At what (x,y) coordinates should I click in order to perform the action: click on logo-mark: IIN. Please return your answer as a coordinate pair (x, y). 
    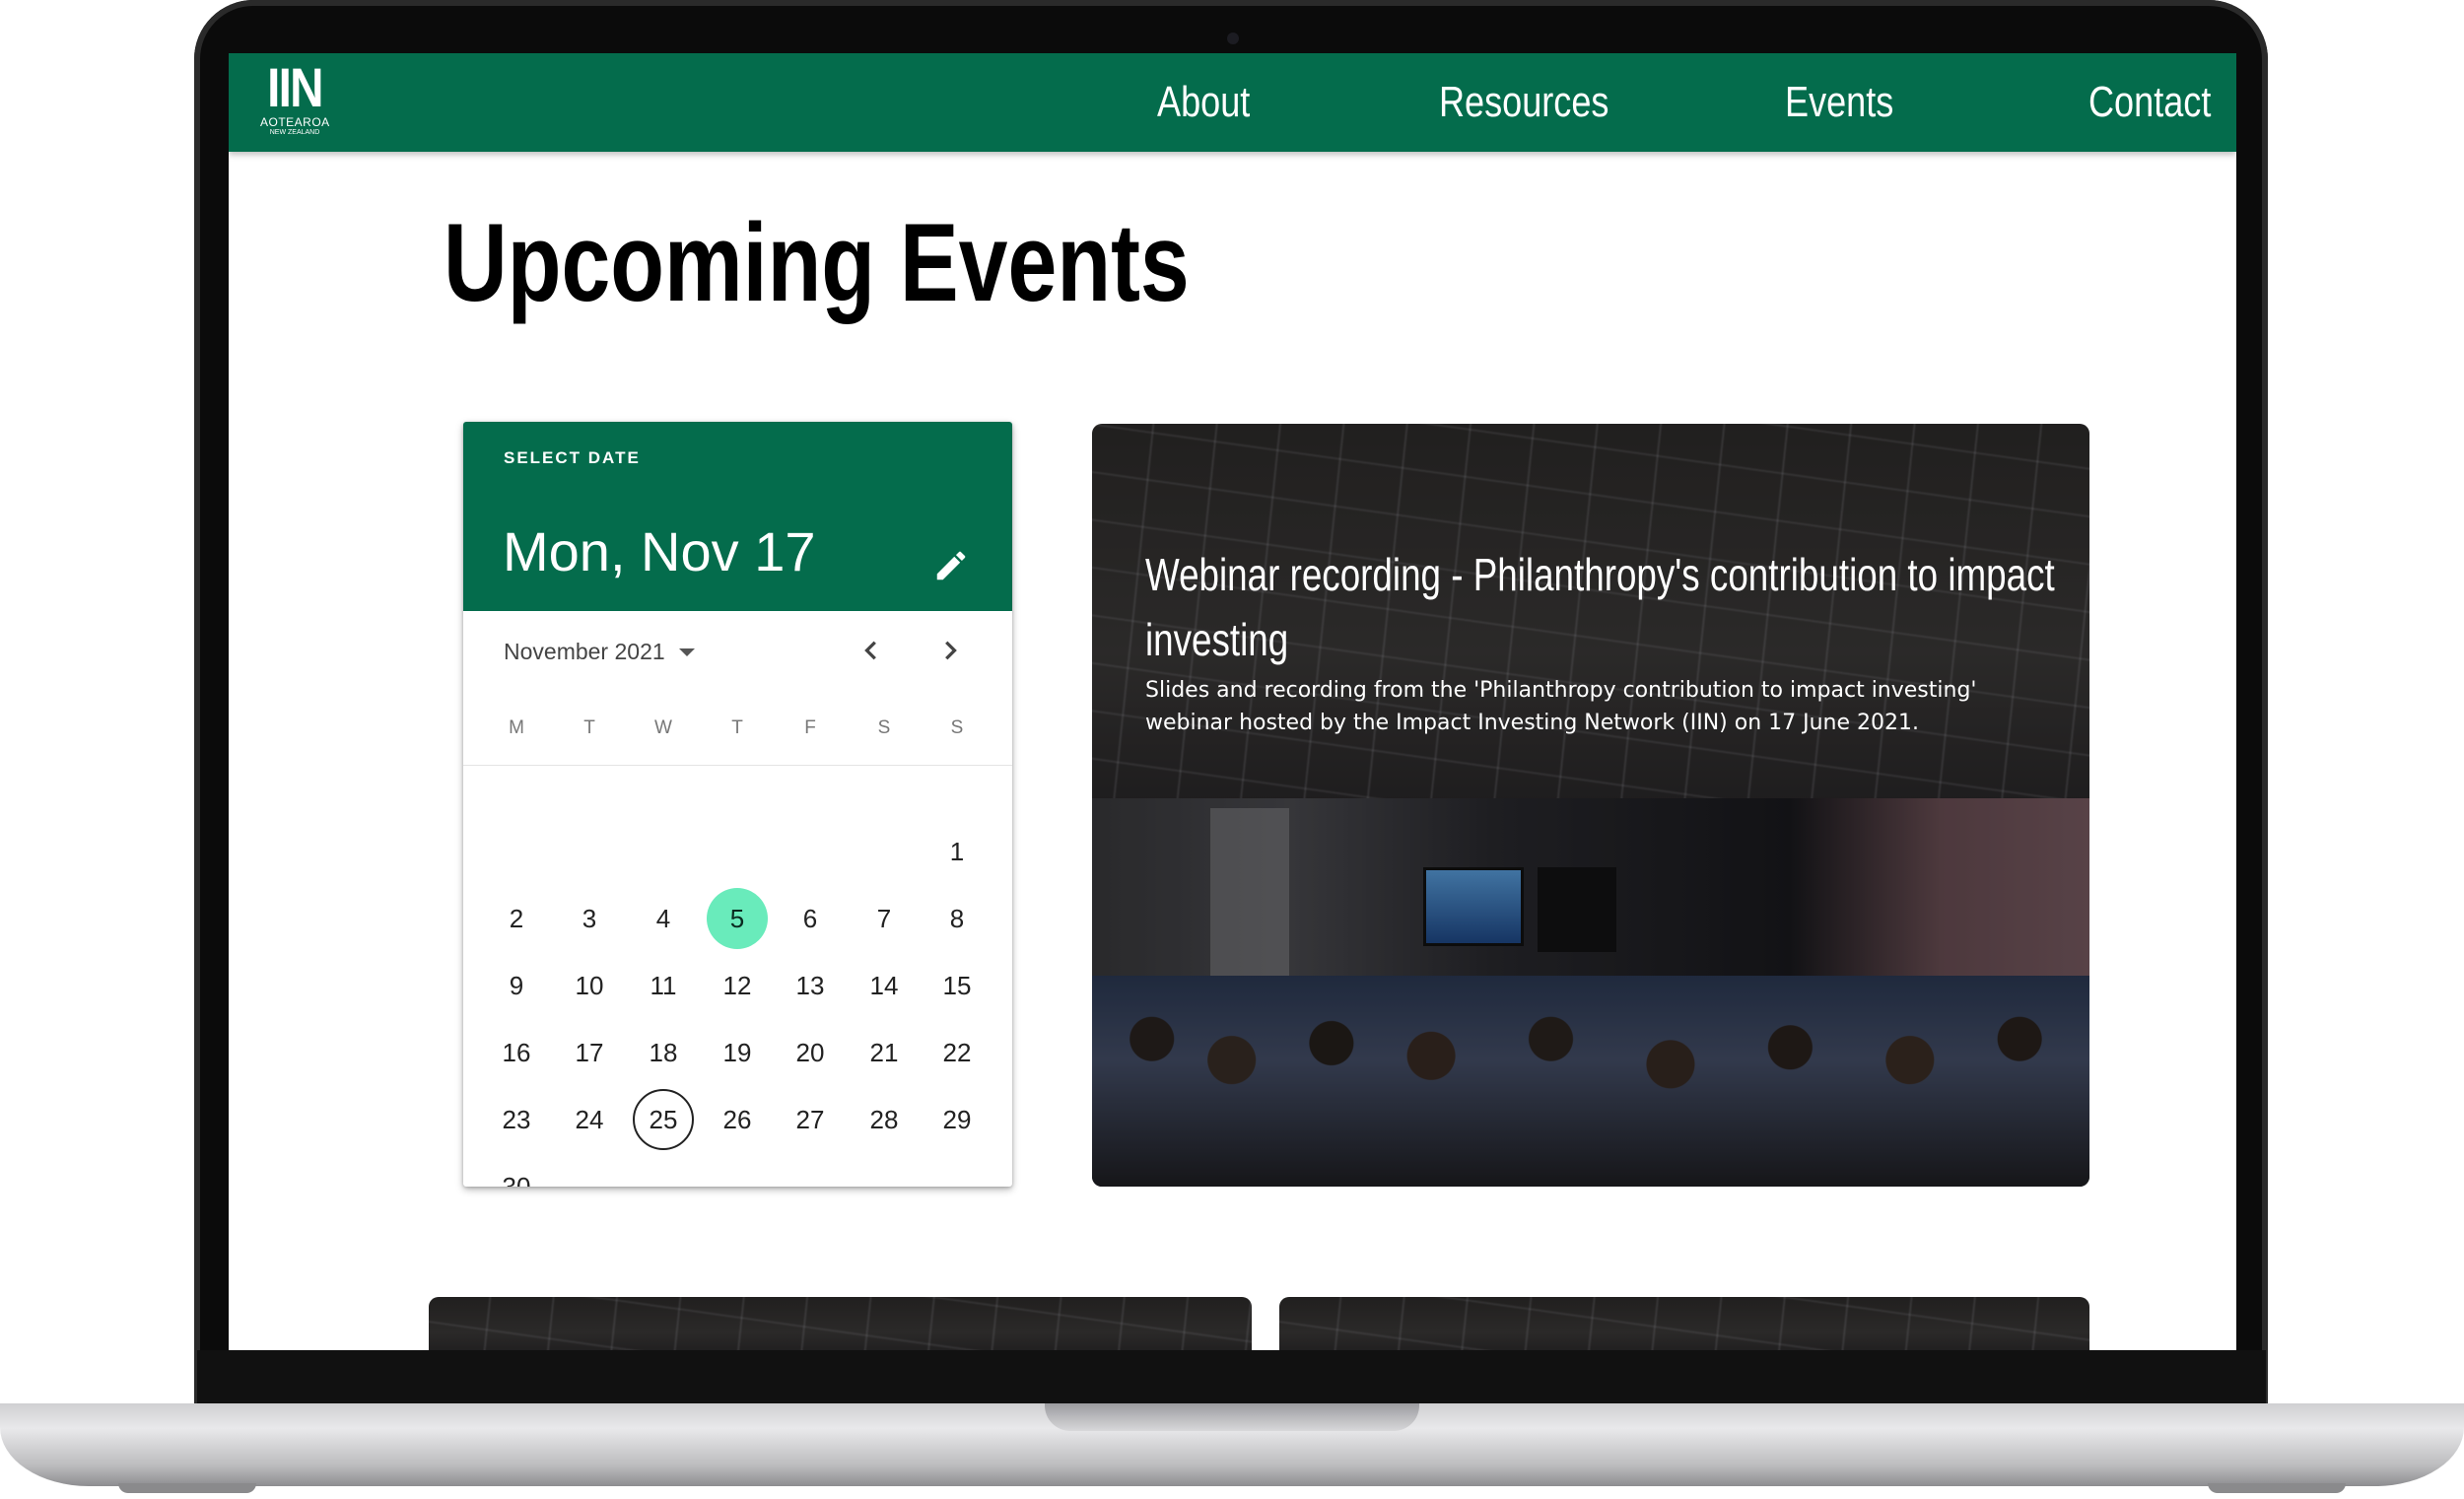
    Looking at the image, I should click on (295, 87).